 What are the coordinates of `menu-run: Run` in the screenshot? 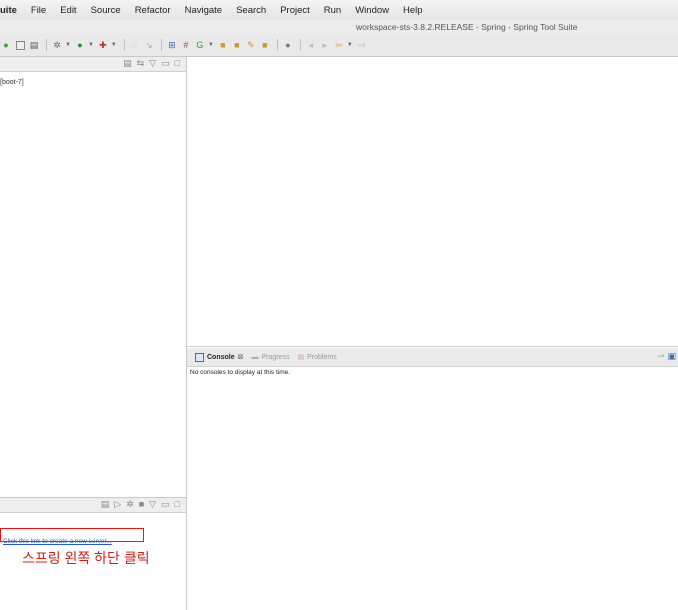 It's located at (332, 10).